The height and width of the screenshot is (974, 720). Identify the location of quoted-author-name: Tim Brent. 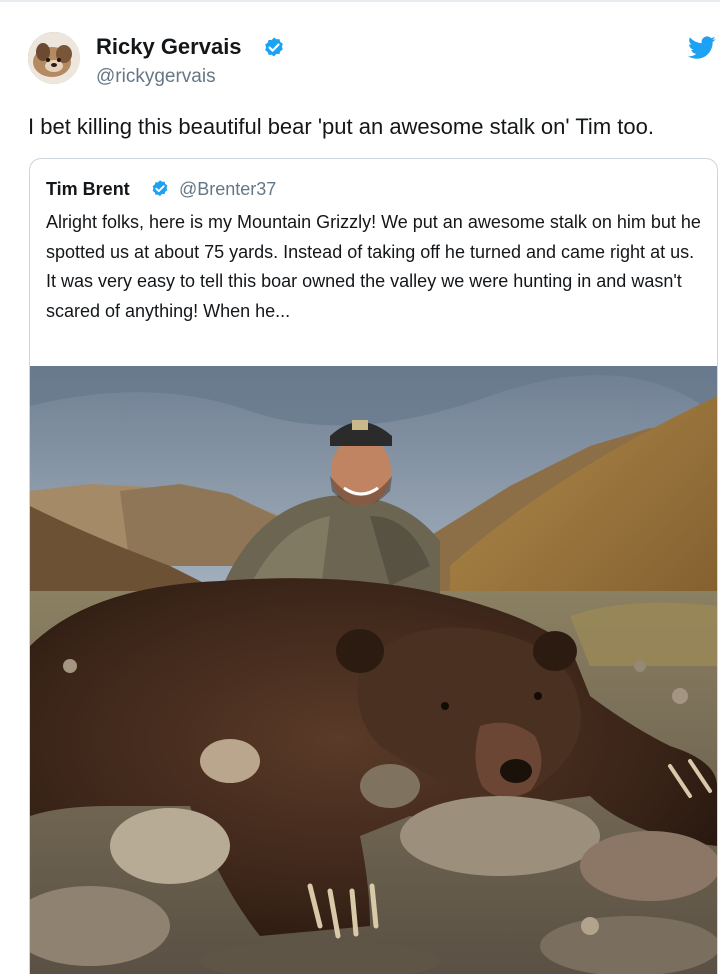
(88, 189).